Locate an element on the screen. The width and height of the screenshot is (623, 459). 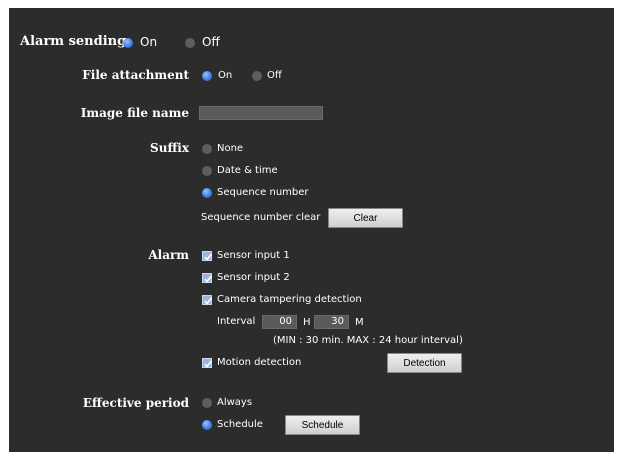
file-attachment-label: File attachment is located at coordinates (135, 75).